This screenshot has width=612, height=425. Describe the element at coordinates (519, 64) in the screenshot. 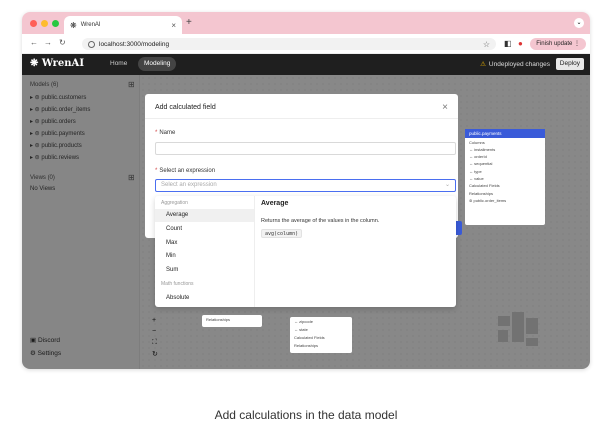

I see `undeployed-label: Undeployed changes` at that location.